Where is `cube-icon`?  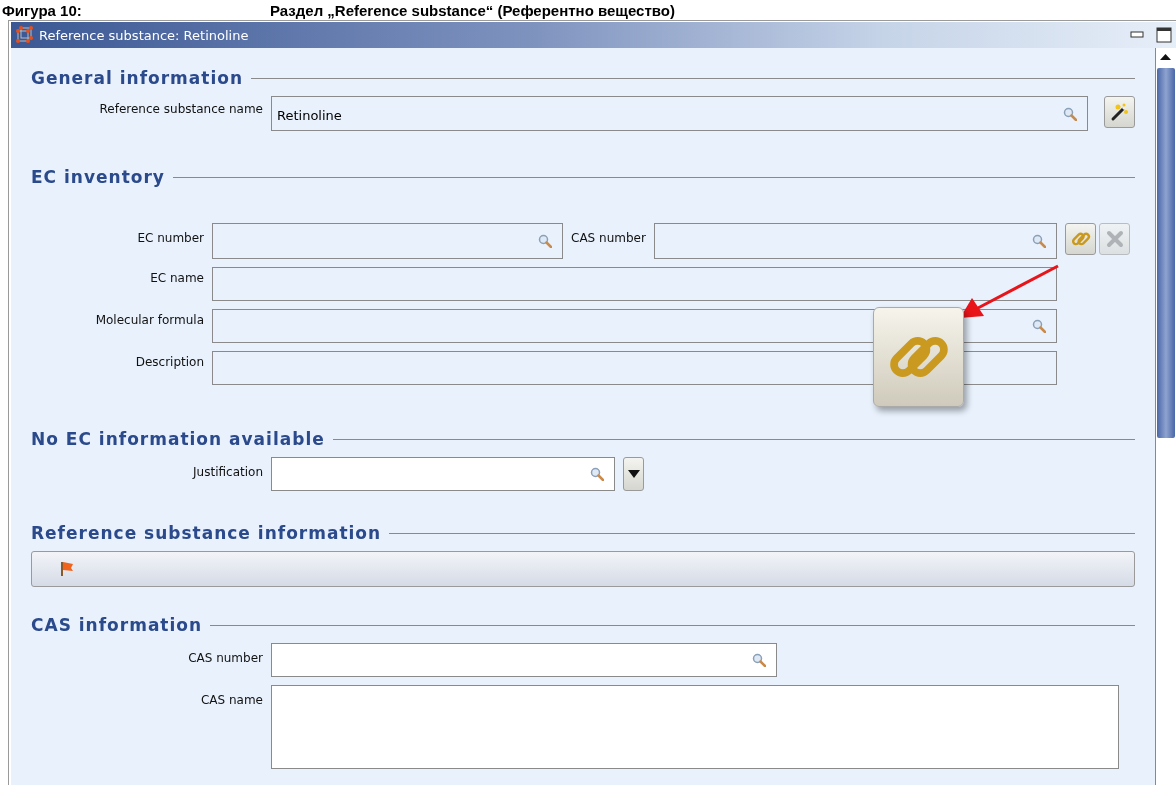
cube-icon is located at coordinates (24, 35).